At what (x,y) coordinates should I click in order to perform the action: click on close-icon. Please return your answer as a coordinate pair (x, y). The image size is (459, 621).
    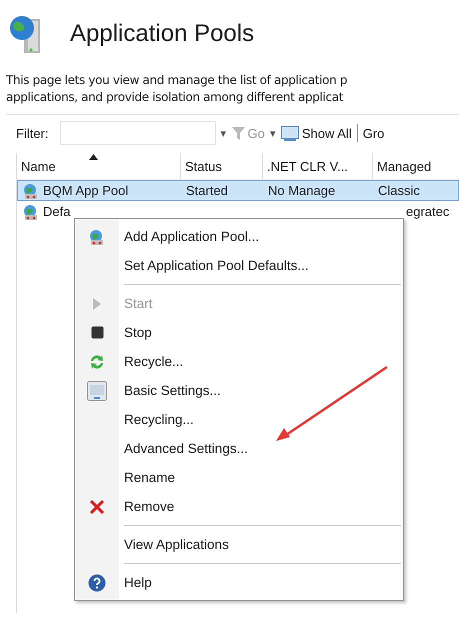
    Looking at the image, I should click on (97, 506).